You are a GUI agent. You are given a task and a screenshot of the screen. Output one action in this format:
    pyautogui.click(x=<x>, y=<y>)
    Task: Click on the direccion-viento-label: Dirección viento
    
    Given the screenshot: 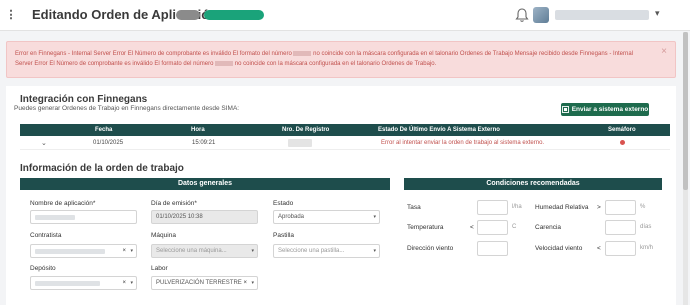 What is the action you would take?
    pyautogui.click(x=430, y=248)
    